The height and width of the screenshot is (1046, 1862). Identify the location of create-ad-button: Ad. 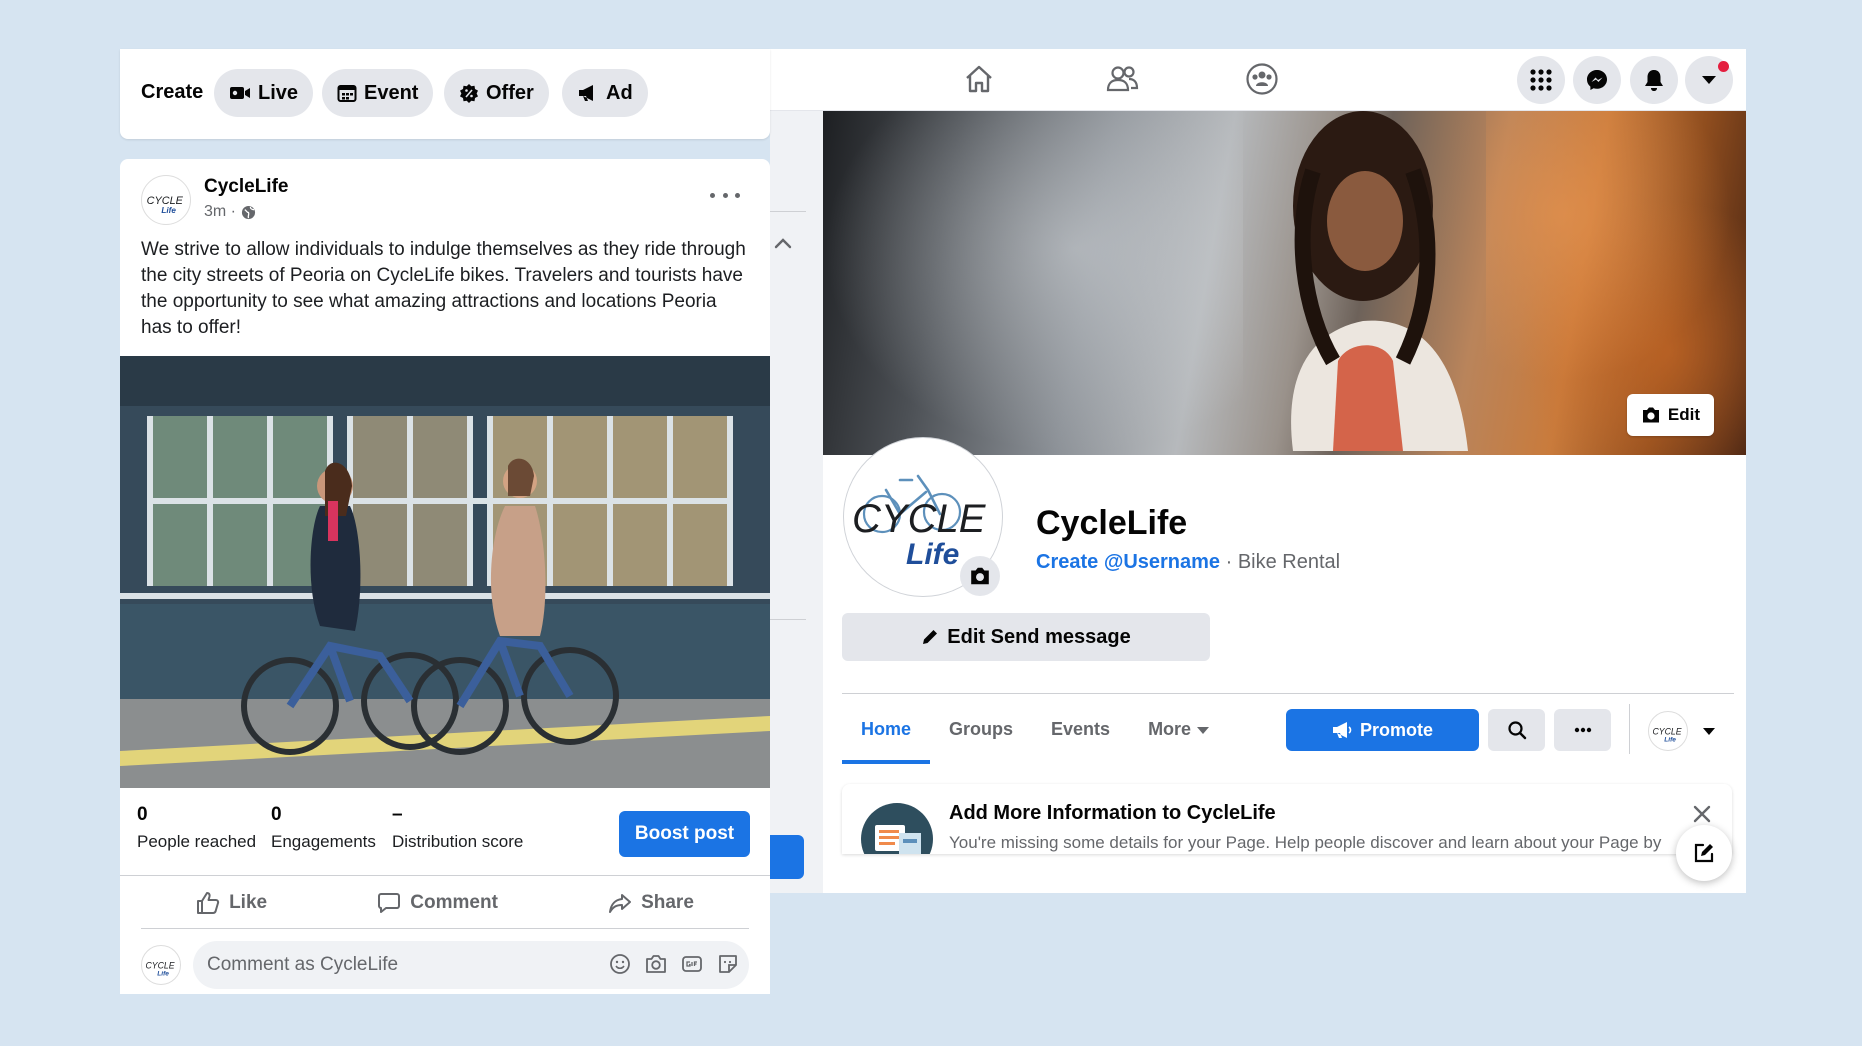
(605, 93).